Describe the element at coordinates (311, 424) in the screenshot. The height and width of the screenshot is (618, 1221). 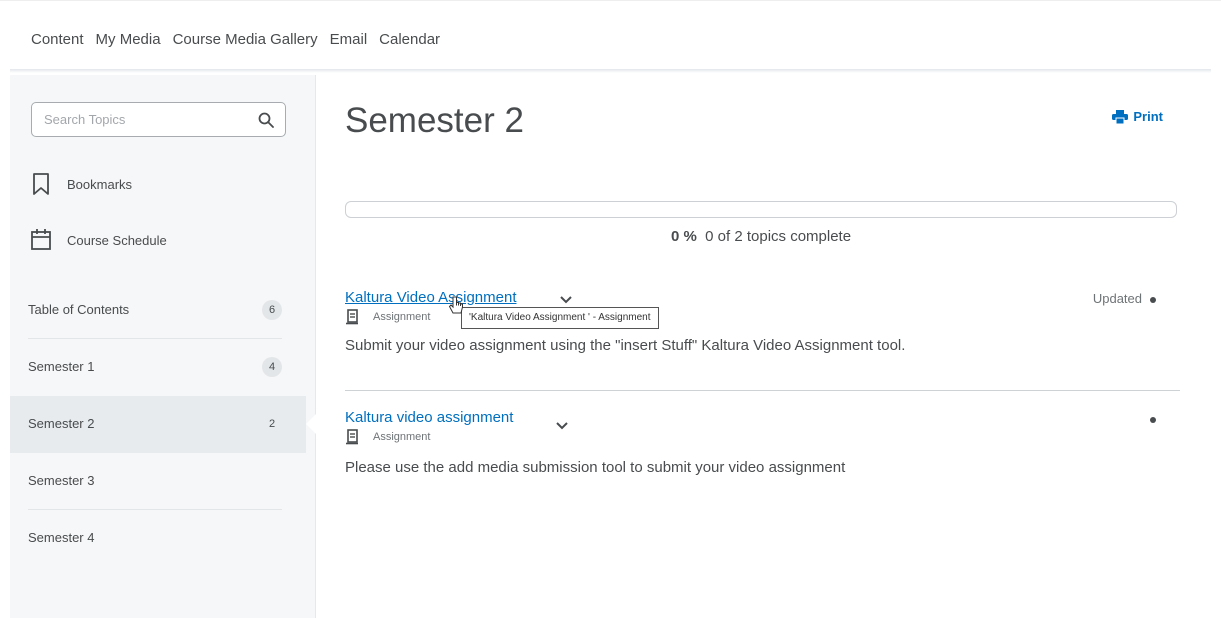
I see `active-indicator-arrow` at that location.